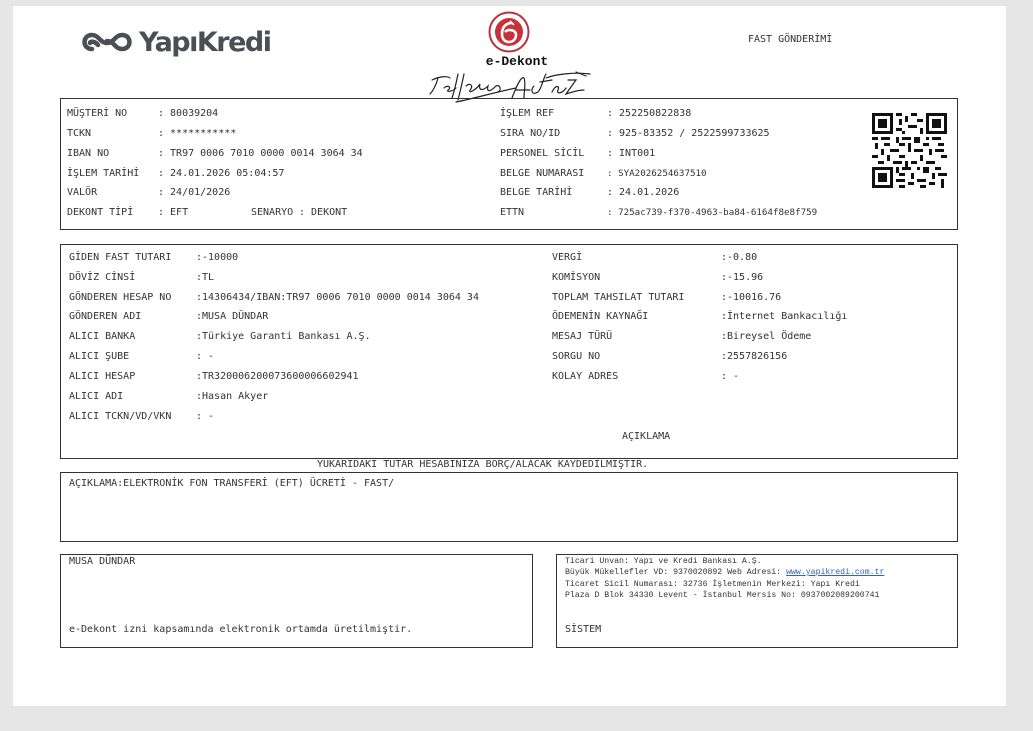  I want to click on value-sira-no: : 925-83352 / 2522599733625, so click(688, 133).